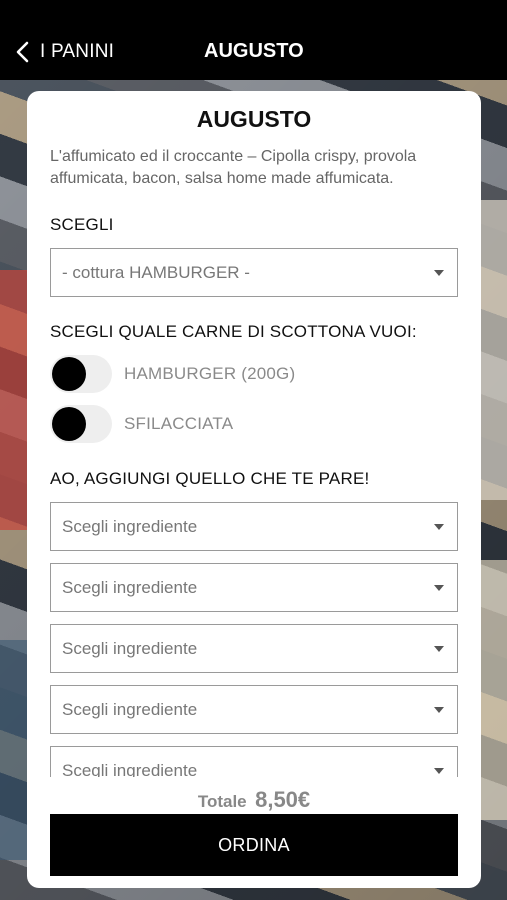 This screenshot has height=900, width=507. Describe the element at coordinates (210, 373) in the screenshot. I see `hamburger-label: HAMBURGER (200G)` at that location.